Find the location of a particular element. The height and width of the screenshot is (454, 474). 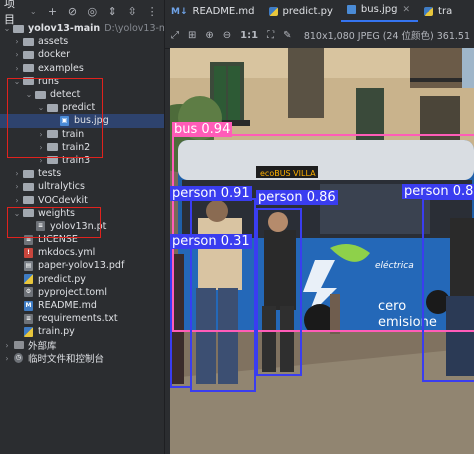

collapse-all-icon: ⇳ is located at coordinates (132, 11).